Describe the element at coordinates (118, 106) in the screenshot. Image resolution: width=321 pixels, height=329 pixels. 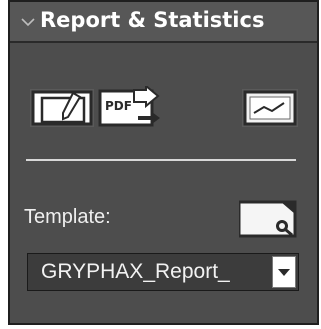
I see `svg-text: PDF` at that location.